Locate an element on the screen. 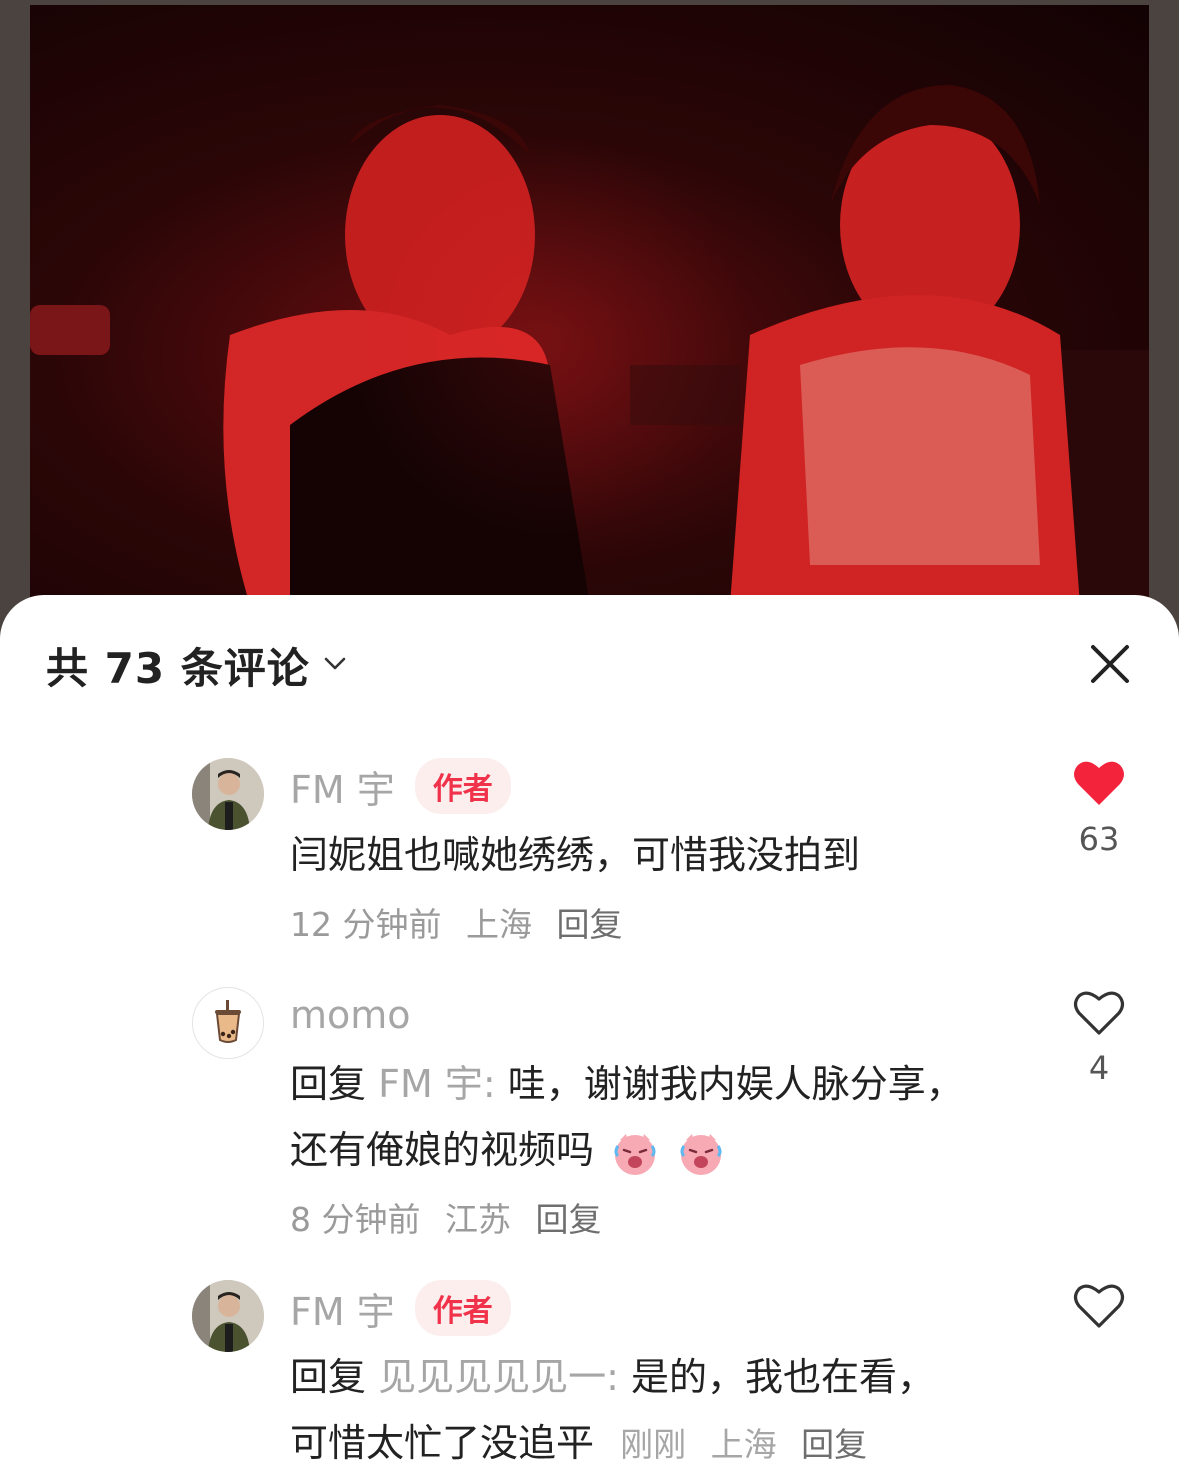 The height and width of the screenshot is (1480, 1179). comment-meta: 刚刚 上海 回复 is located at coordinates (750, 1444).